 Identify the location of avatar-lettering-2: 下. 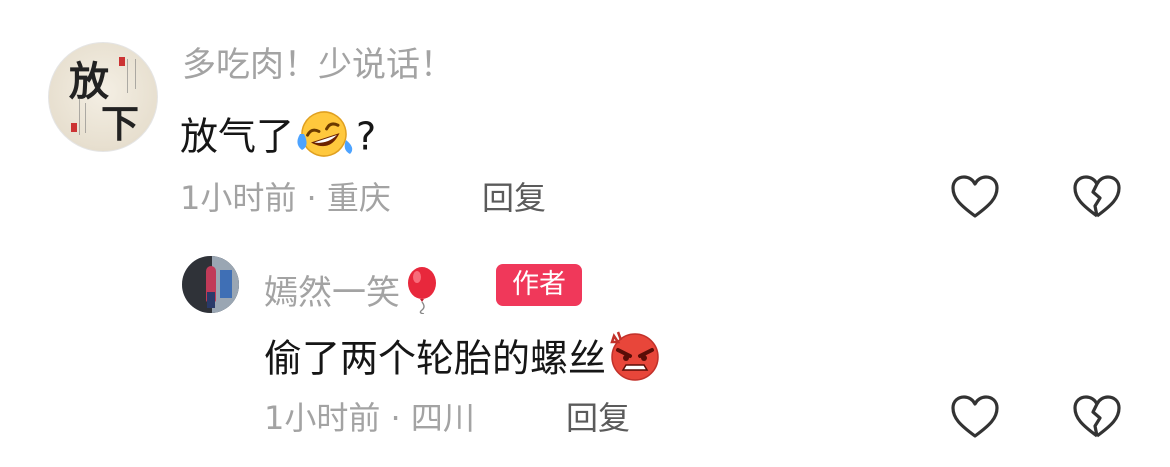
(120, 123).